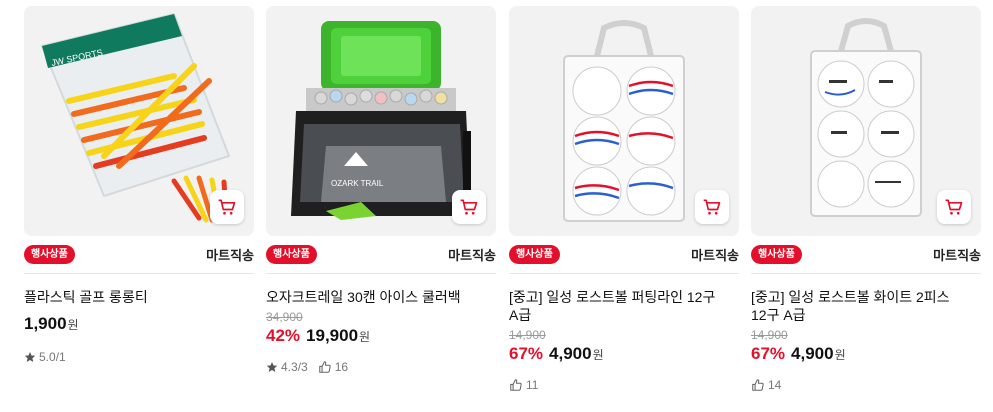  I want to click on price-row: 1,900 원, so click(139, 324).